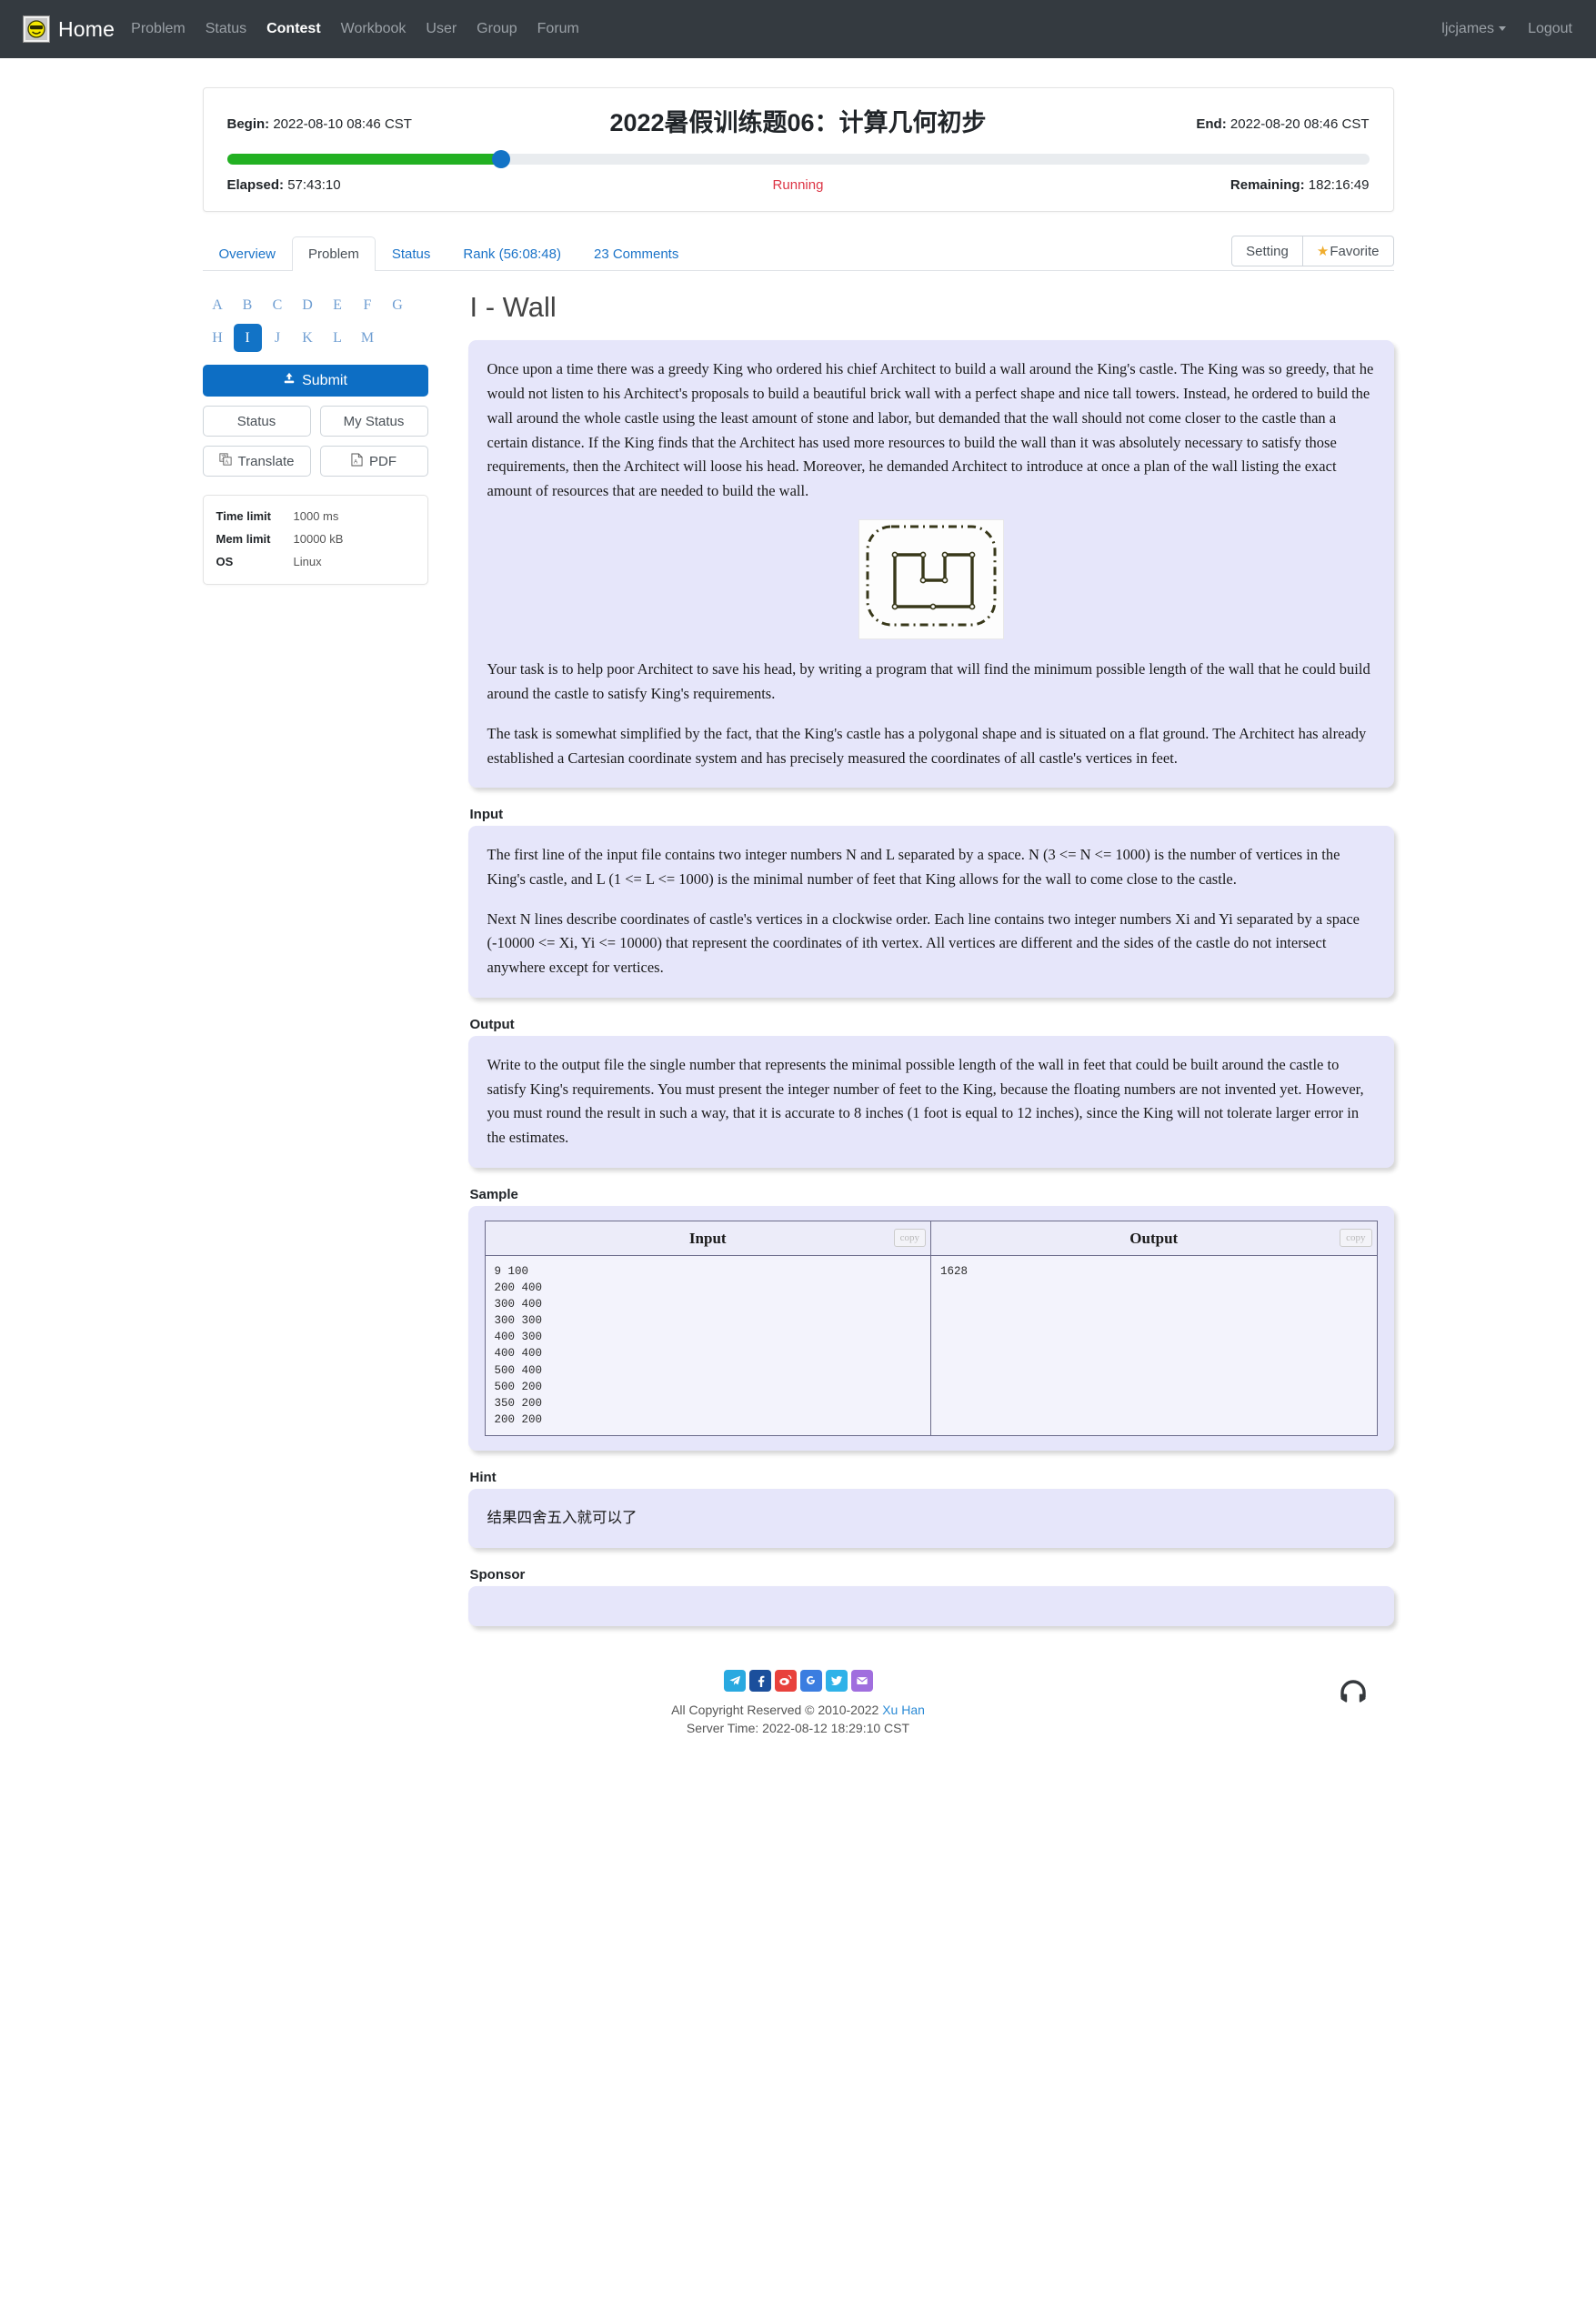 Image resolution: width=1596 pixels, height=2301 pixels. I want to click on my-status-button: My Status, so click(373, 421).